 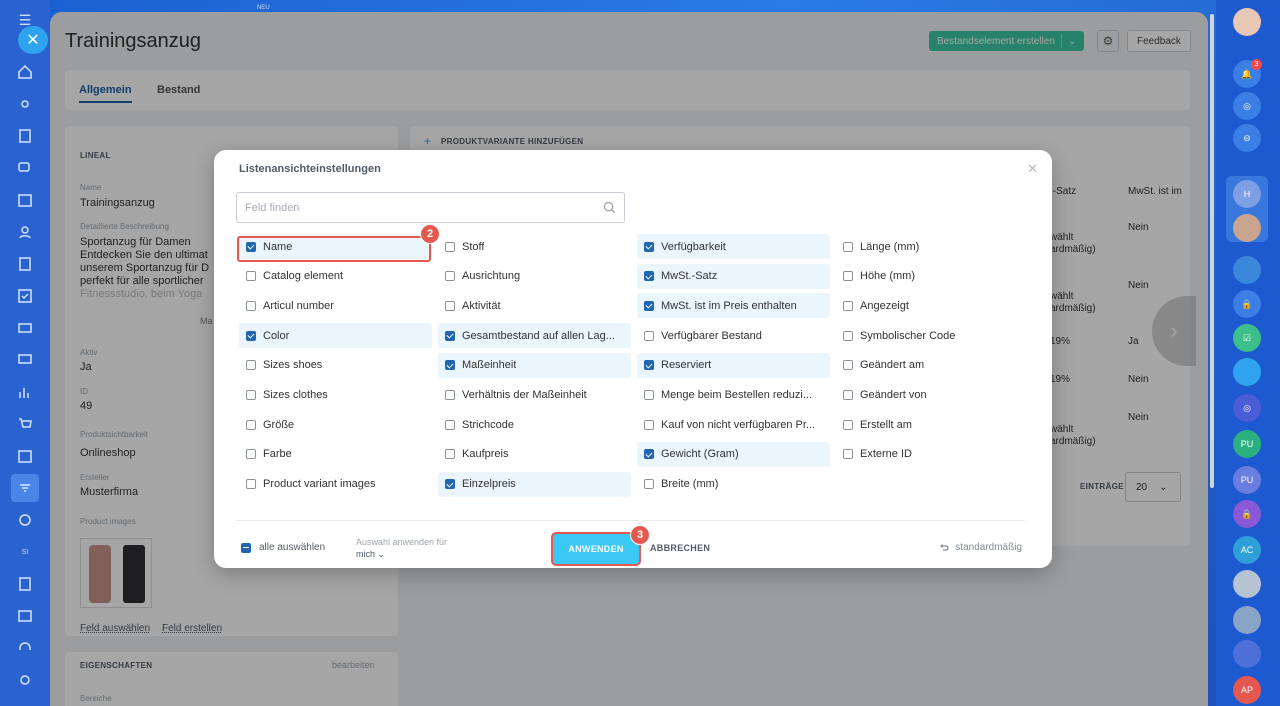 What do you see at coordinates (1247, 138) in the screenshot?
I see `search-icon: ⊖` at bounding box center [1247, 138].